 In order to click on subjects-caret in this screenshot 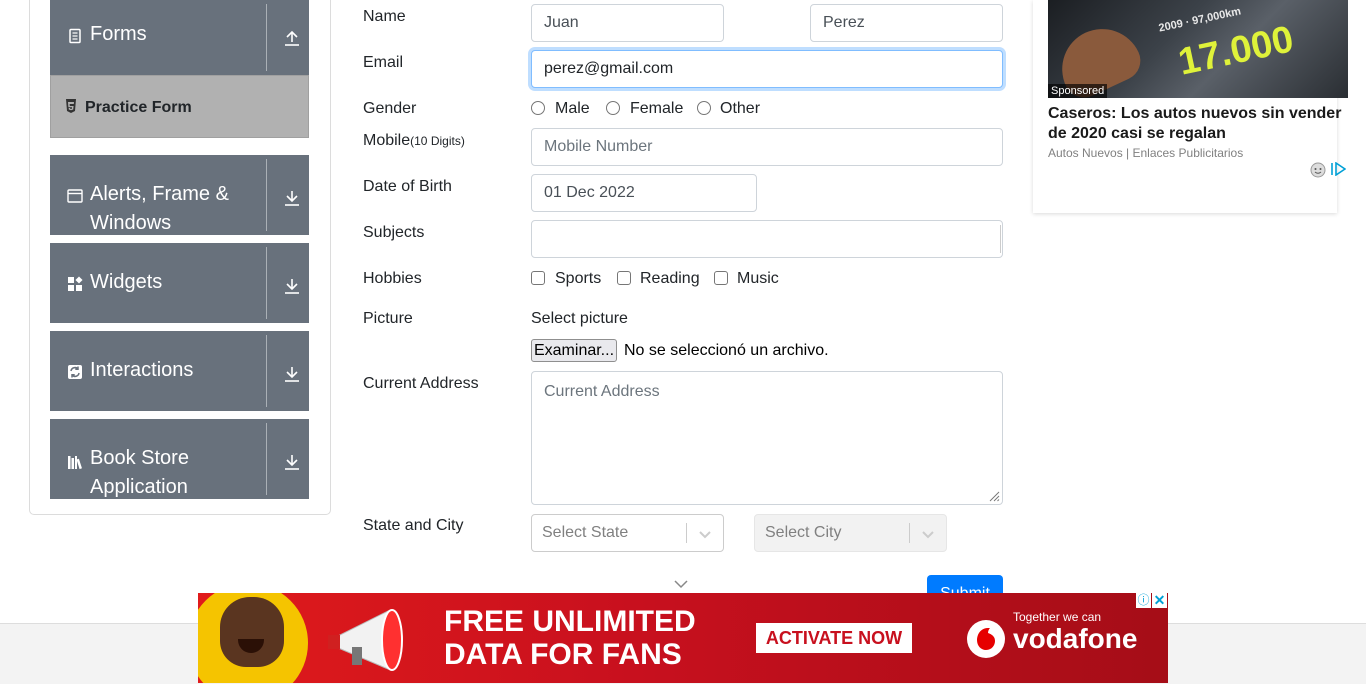, I will do `click(1000, 239)`.